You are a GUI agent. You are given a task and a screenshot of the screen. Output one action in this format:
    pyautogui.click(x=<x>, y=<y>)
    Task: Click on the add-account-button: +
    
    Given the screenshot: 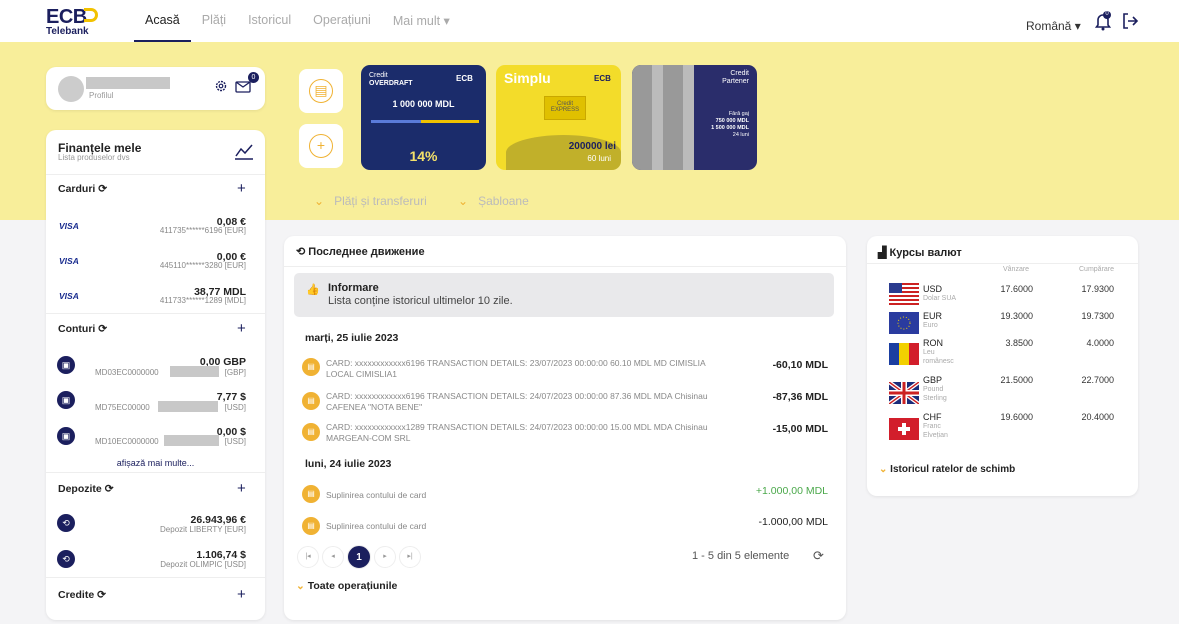 What is the action you would take?
    pyautogui.click(x=241, y=328)
    